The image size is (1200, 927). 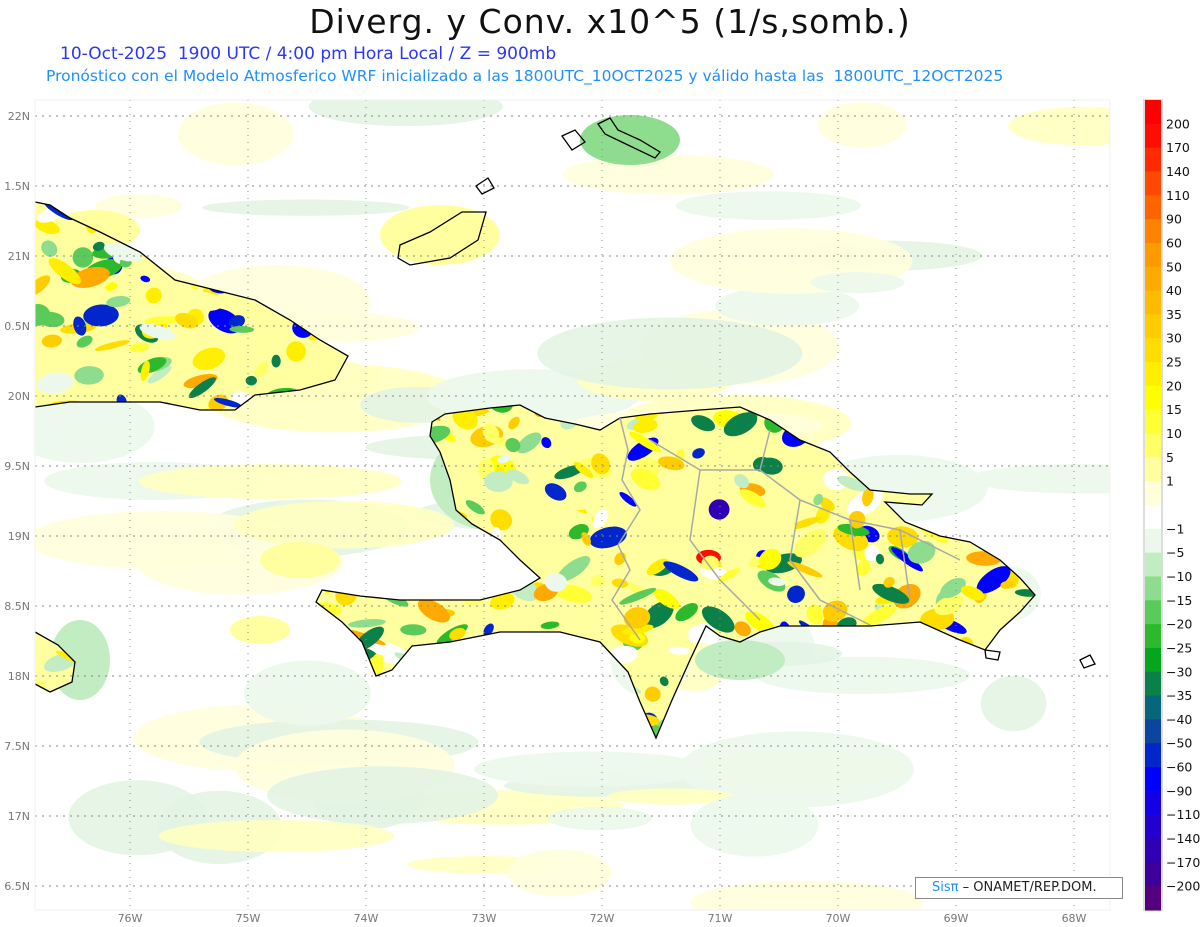 I want to click on colorbar-label: 10, so click(x=1174, y=433).